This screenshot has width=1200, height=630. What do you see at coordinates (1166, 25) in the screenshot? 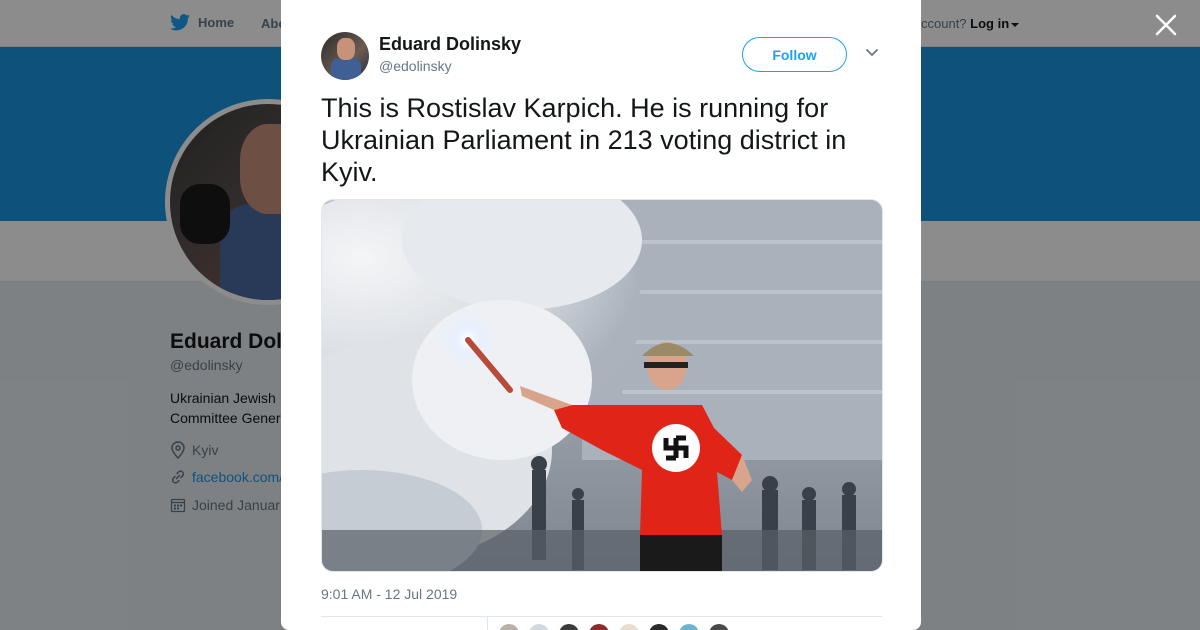
I see `close-icon` at bounding box center [1166, 25].